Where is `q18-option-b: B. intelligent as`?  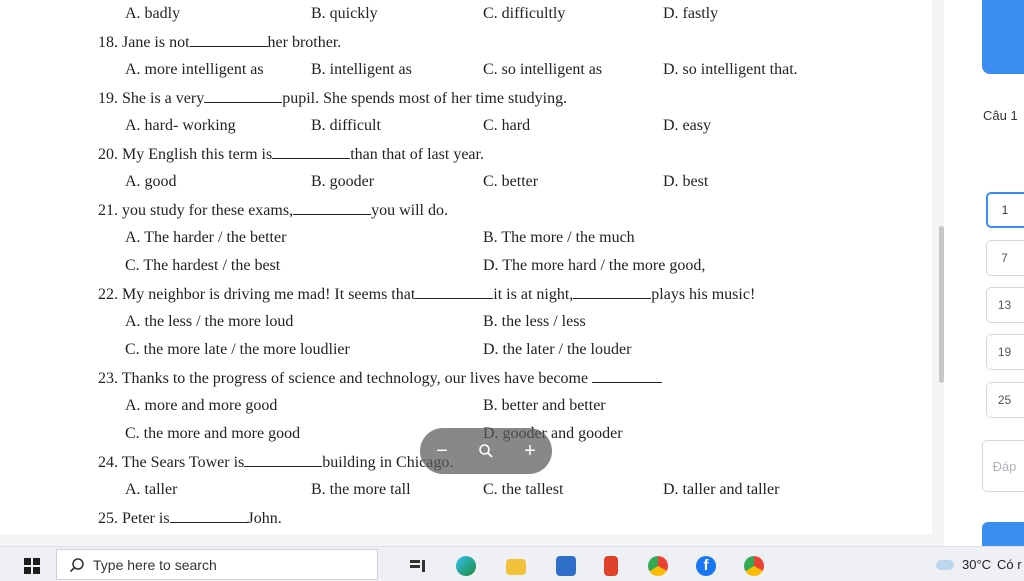 q18-option-b: B. intelligent as is located at coordinates (361, 69).